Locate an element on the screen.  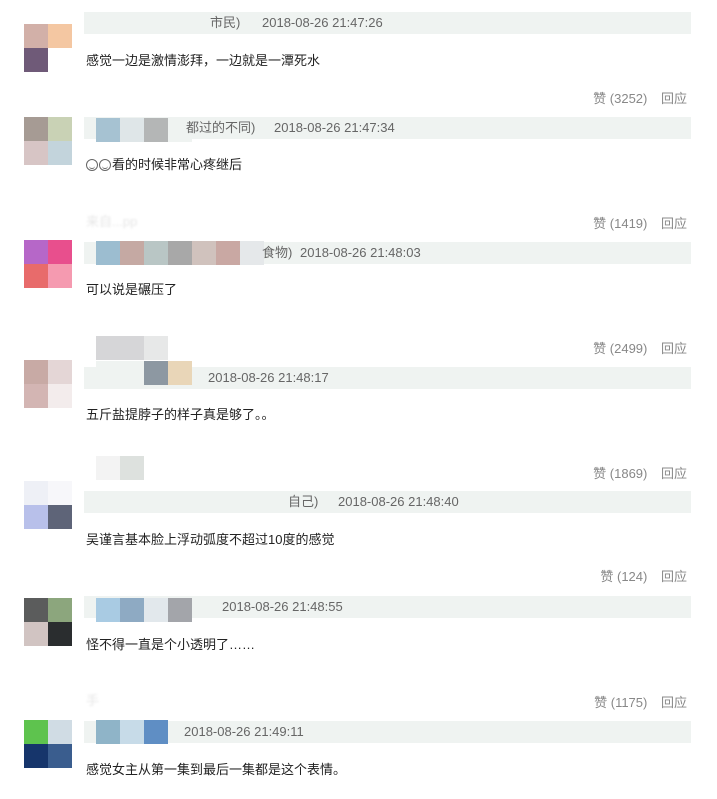
source-text: 手 is located at coordinates (93, 700).